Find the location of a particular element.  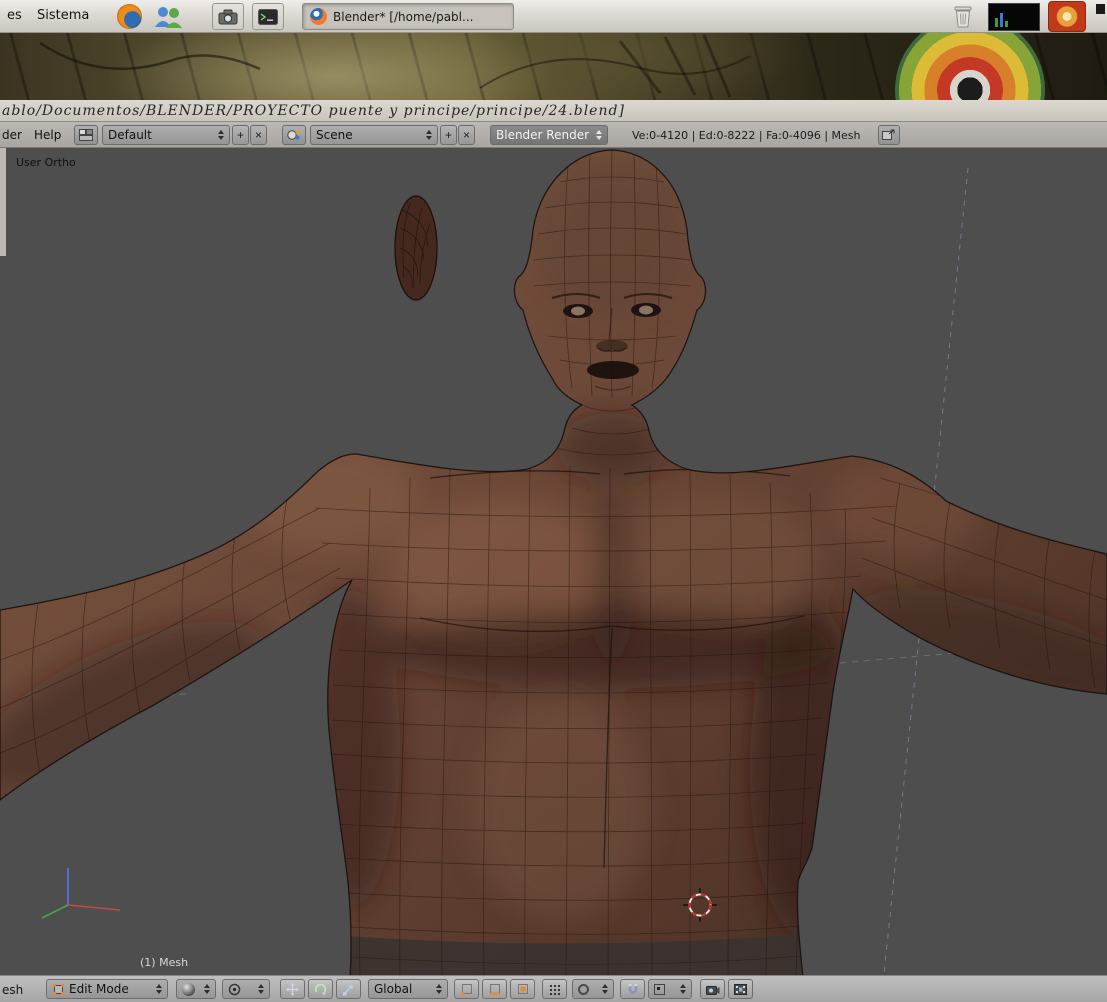

manipulator-scale-button is located at coordinates (348, 989).